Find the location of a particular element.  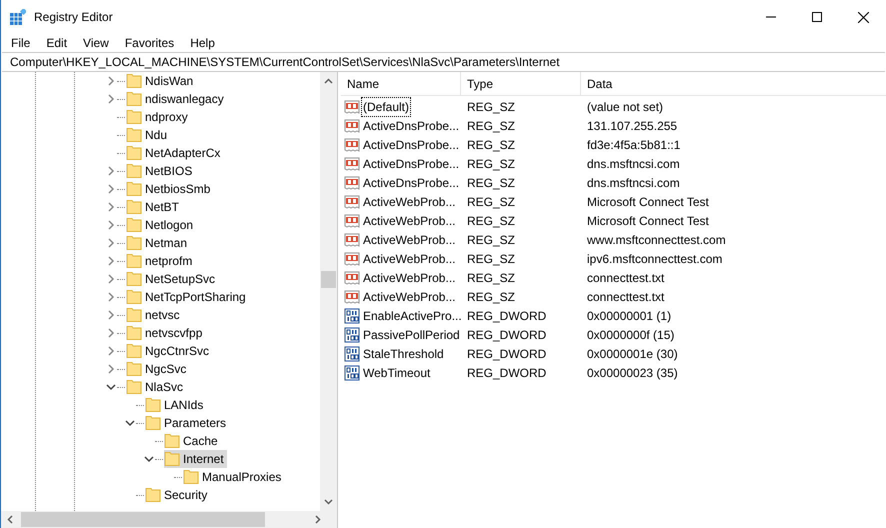

column-header: Name is located at coordinates (401, 83).